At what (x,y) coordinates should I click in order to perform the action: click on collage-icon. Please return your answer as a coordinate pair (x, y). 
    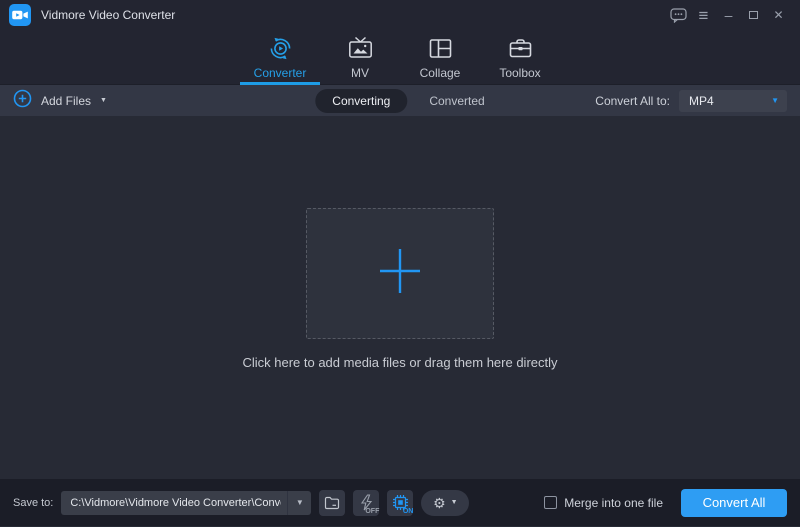
    Looking at the image, I should click on (440, 48).